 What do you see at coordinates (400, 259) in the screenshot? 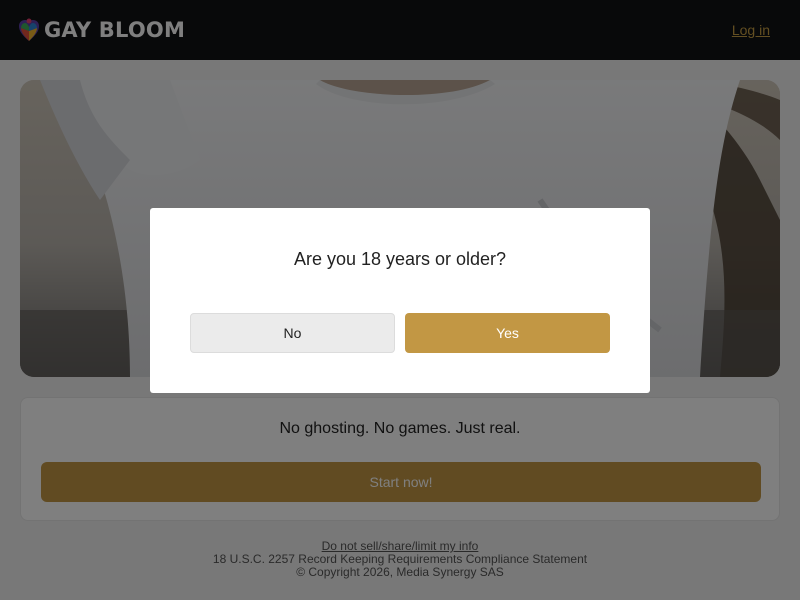
I see `age-question: Are you 18 years or older?` at bounding box center [400, 259].